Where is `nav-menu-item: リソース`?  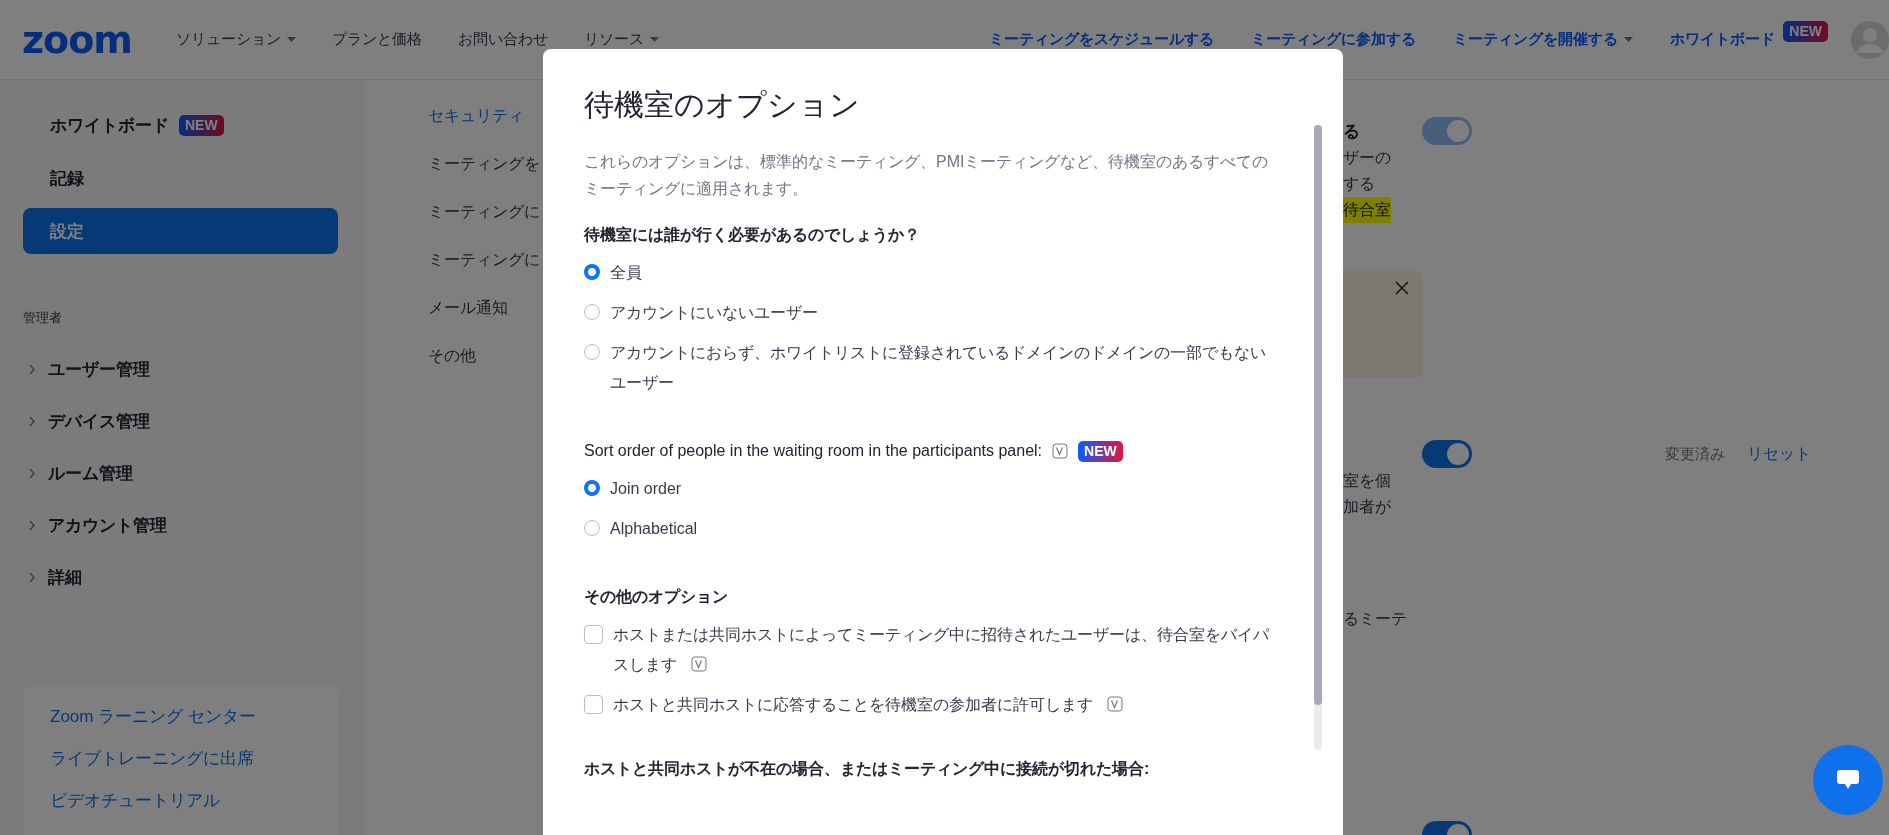
nav-menu-item: リソース is located at coordinates (621, 39).